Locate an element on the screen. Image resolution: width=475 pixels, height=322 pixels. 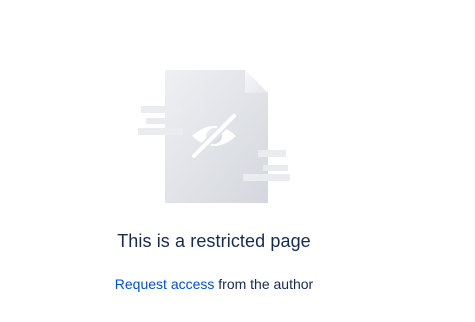
request-access-link: Request access is located at coordinates (165, 284).